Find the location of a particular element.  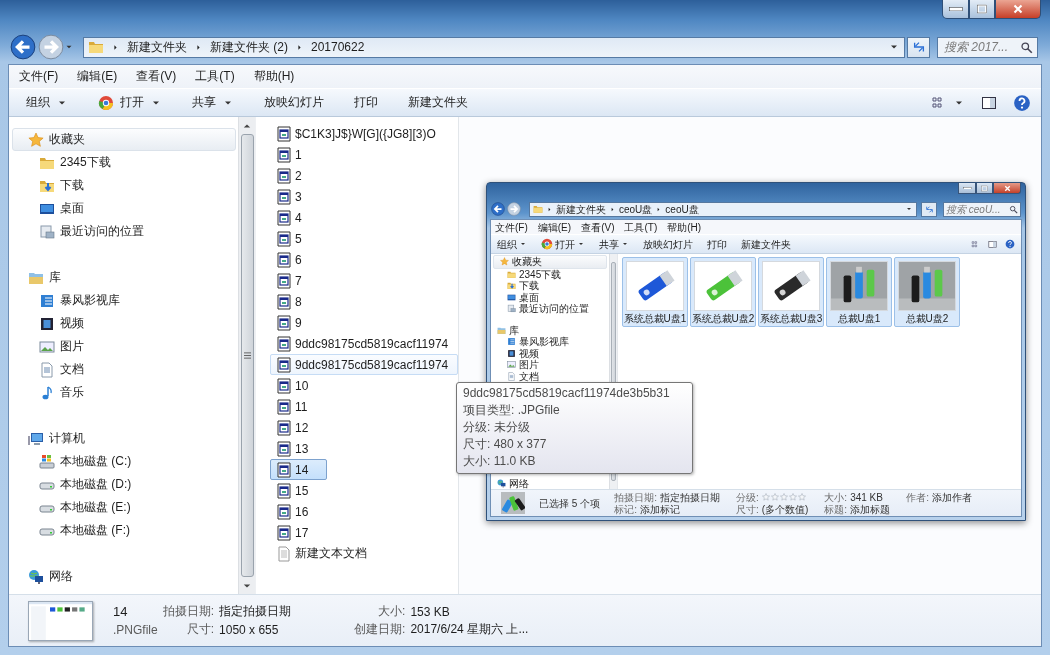

file-item: 8 is located at coordinates (298, 301).